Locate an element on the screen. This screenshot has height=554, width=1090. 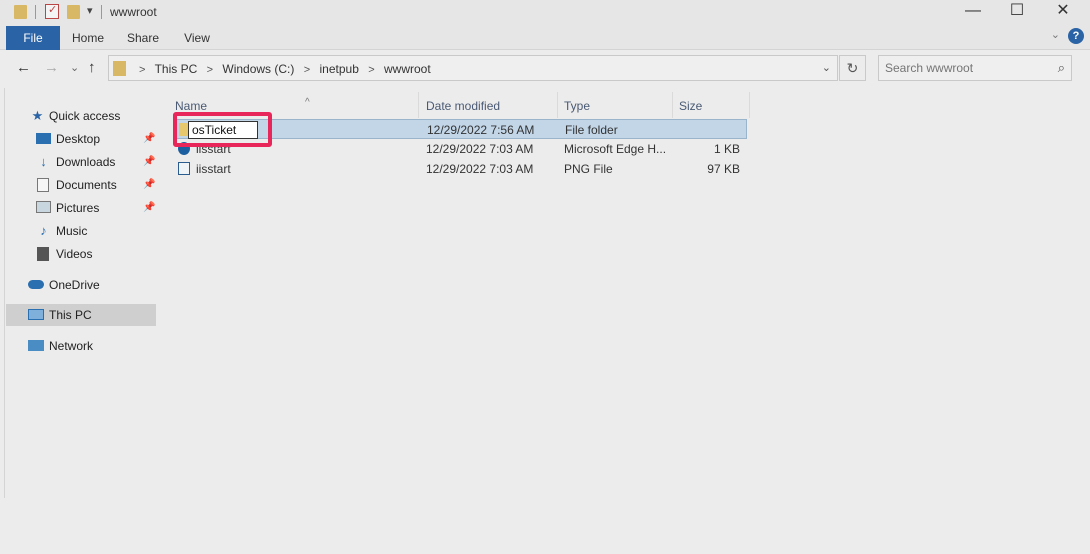
highlight-box is located at coordinates (222, 129).